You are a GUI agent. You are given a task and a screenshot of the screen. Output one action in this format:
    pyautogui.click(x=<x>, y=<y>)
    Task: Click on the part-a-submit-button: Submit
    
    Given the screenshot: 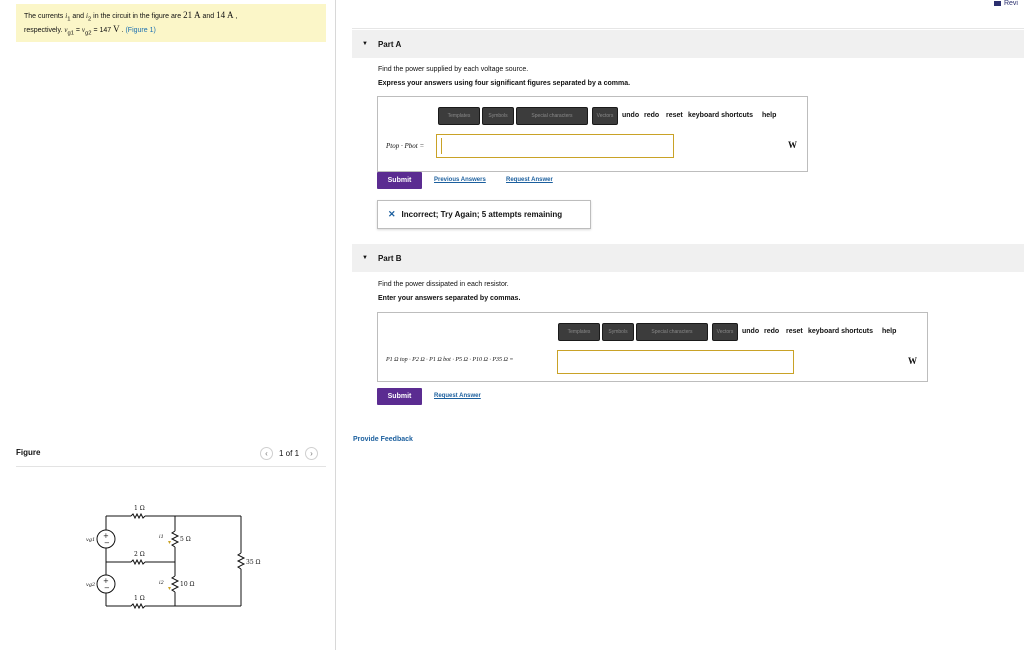 What is the action you would take?
    pyautogui.click(x=399, y=180)
    